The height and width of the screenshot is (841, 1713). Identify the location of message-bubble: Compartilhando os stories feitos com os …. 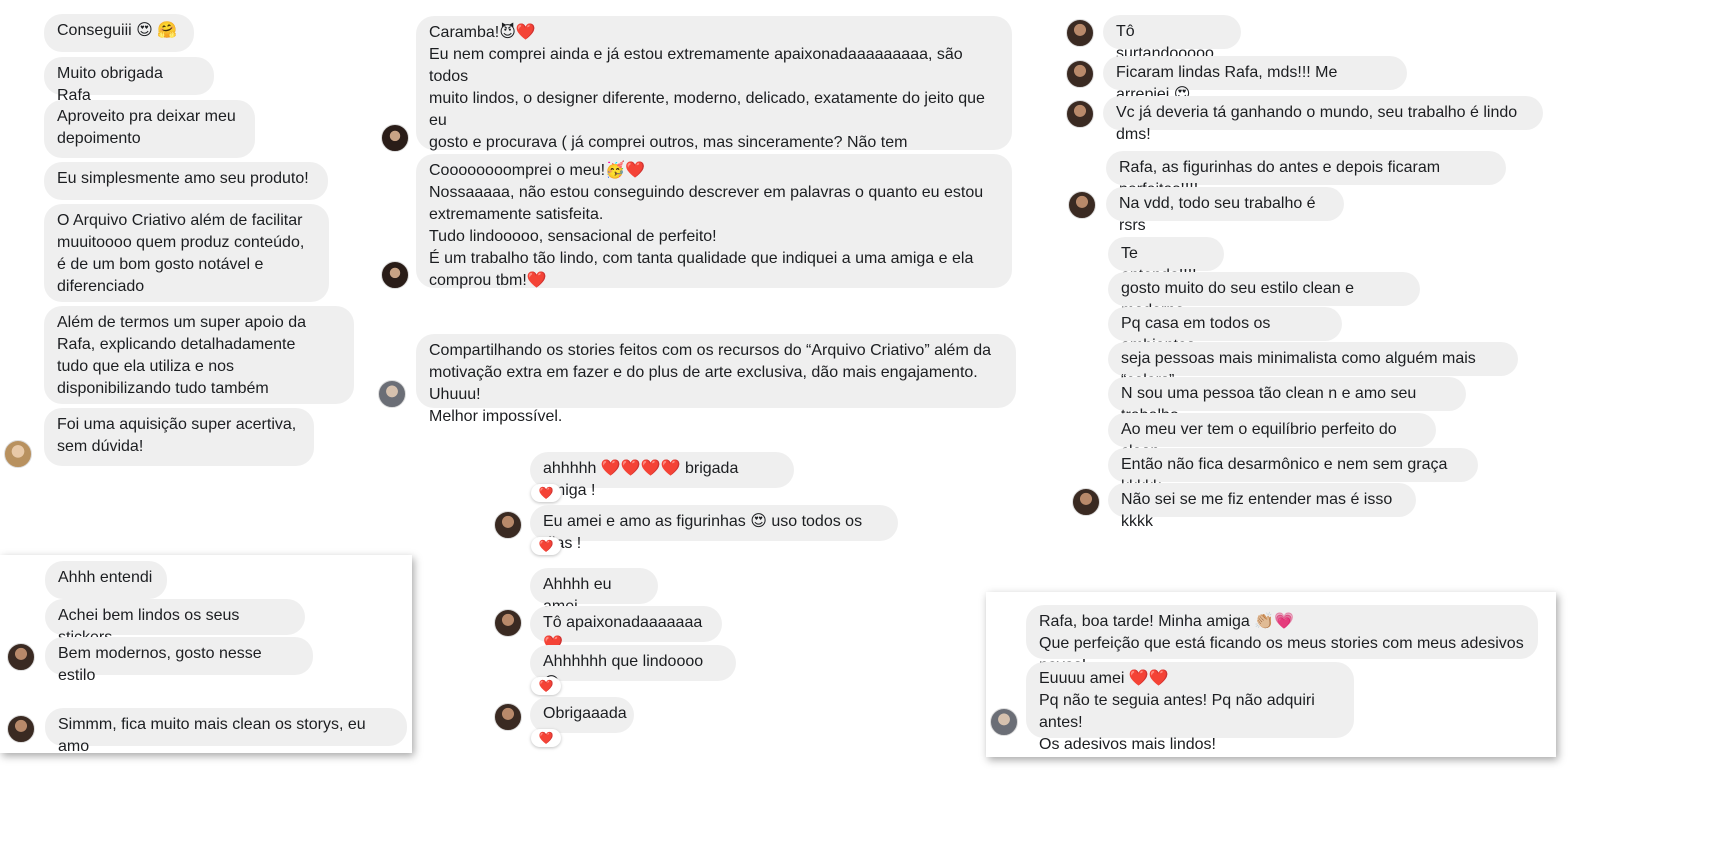
(716, 379).